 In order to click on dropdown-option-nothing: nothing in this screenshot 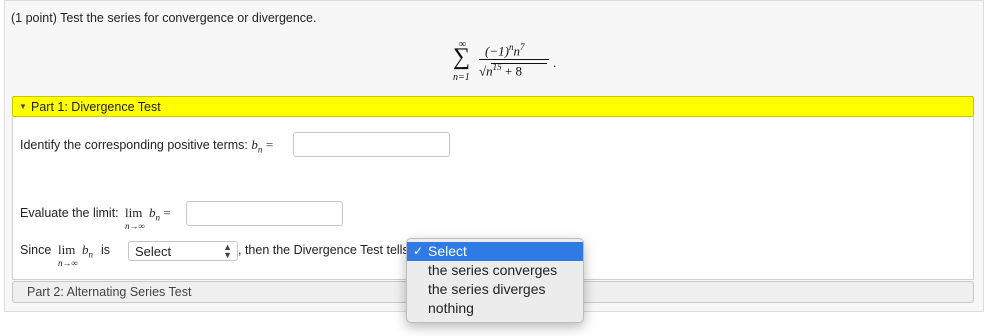, I will do `click(495, 308)`.